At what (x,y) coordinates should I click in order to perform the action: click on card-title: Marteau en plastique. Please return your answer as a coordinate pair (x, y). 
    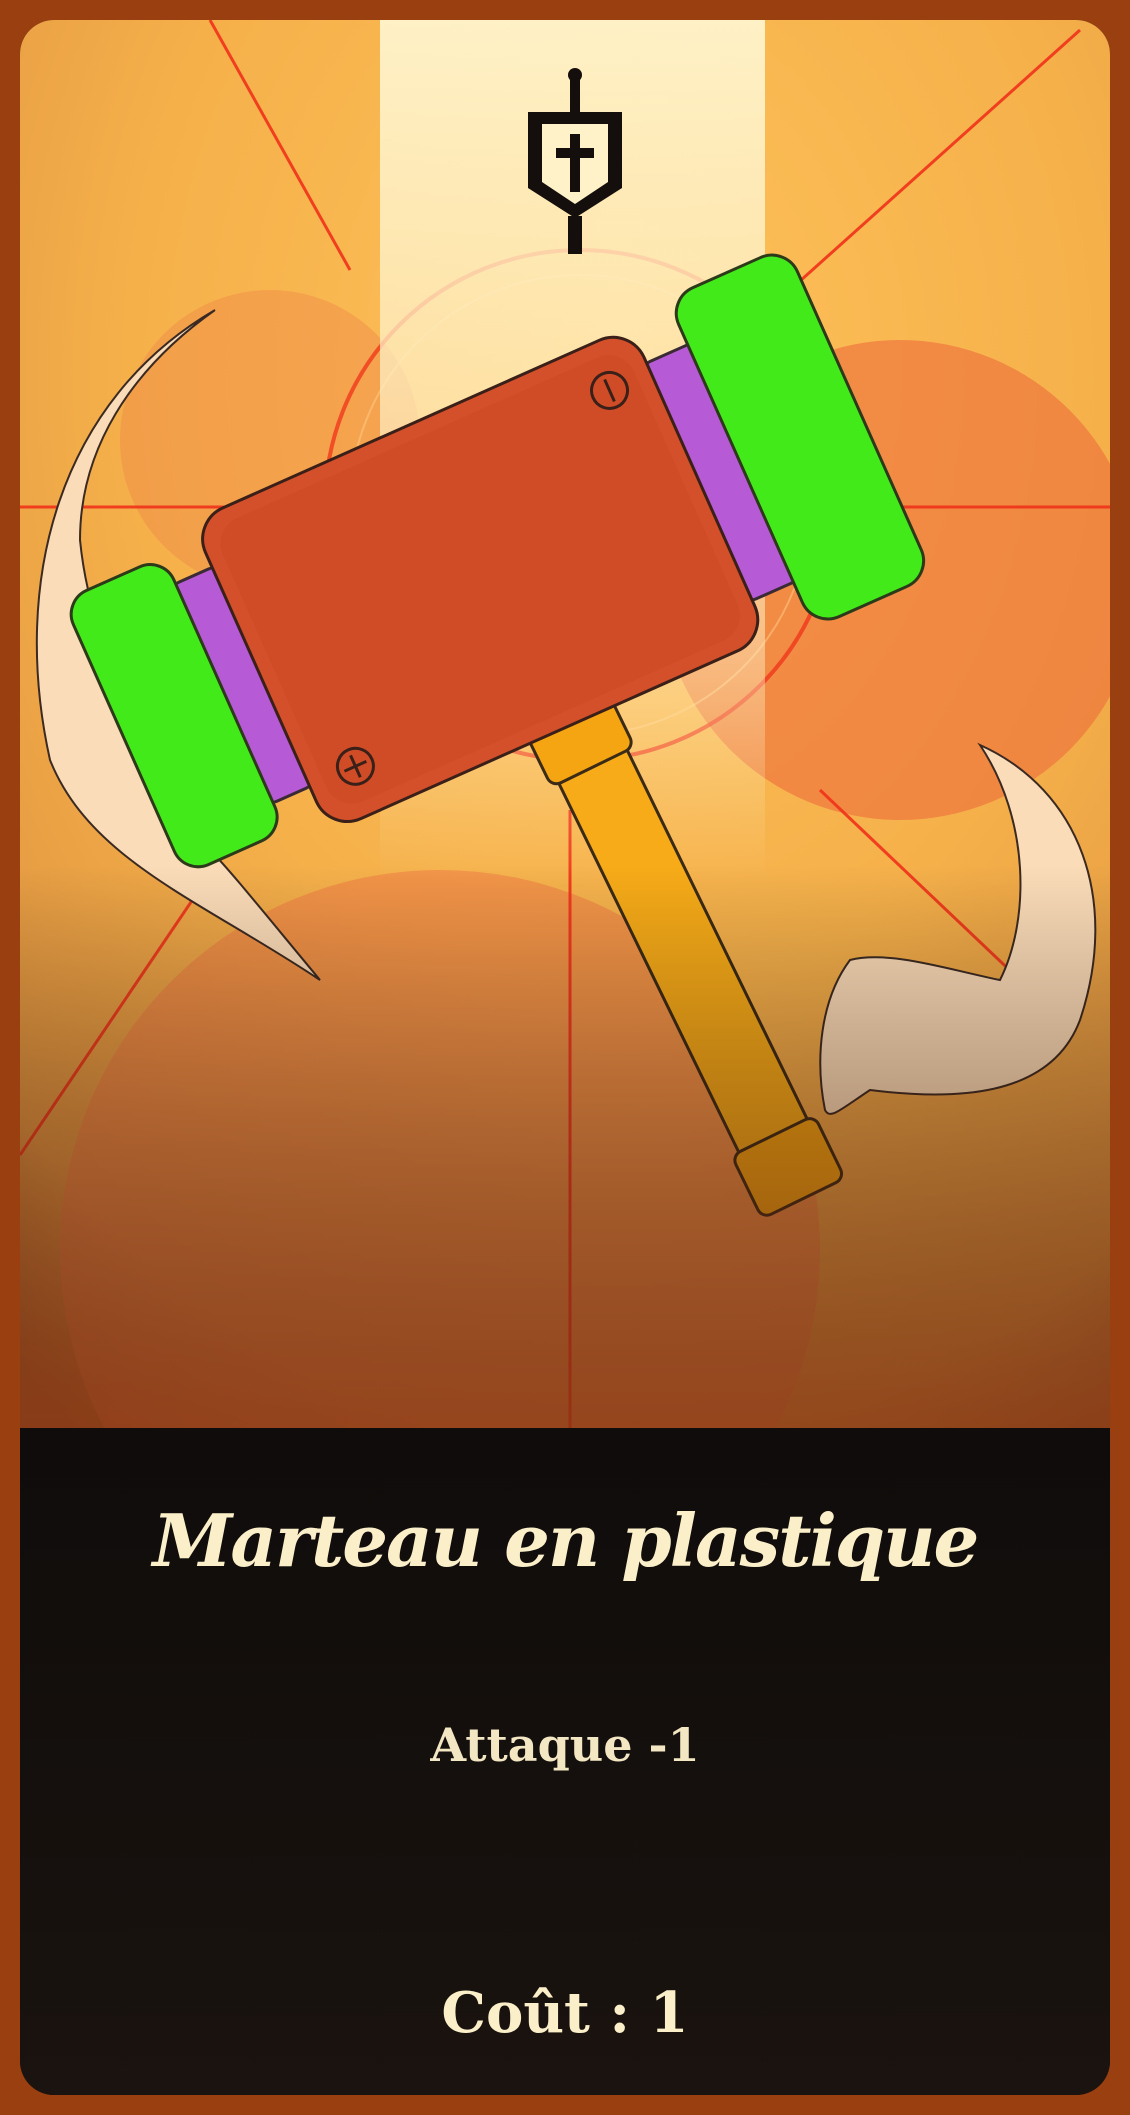
    Looking at the image, I should click on (566, 1540).